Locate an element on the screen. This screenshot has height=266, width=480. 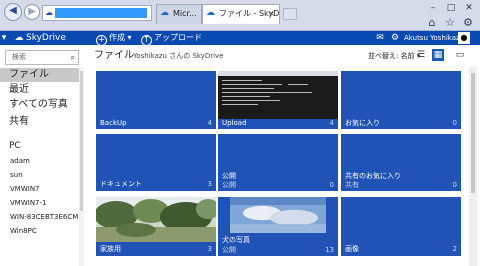
page-title: ファイル is located at coordinates (114, 55).